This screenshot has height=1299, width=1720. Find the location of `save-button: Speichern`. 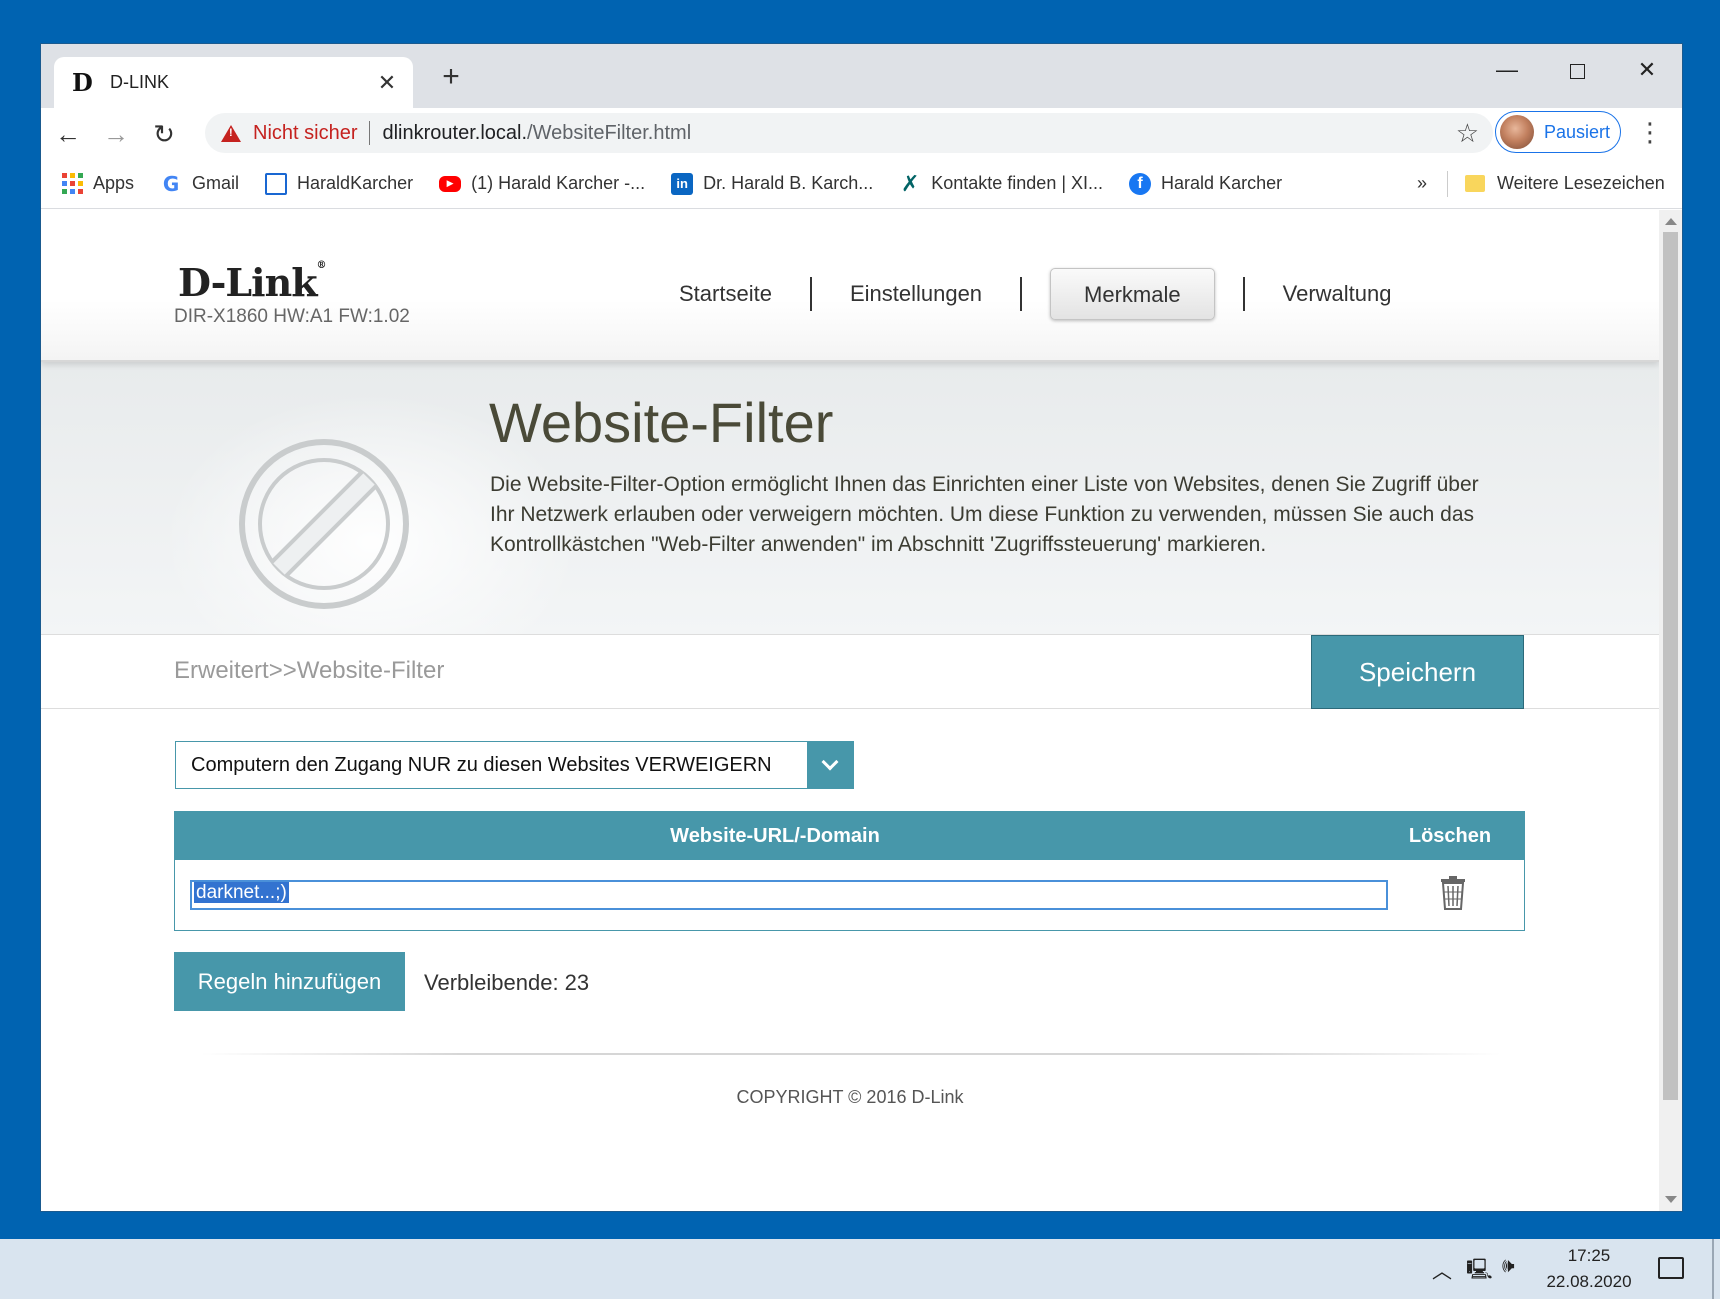

save-button: Speichern is located at coordinates (1417, 672).